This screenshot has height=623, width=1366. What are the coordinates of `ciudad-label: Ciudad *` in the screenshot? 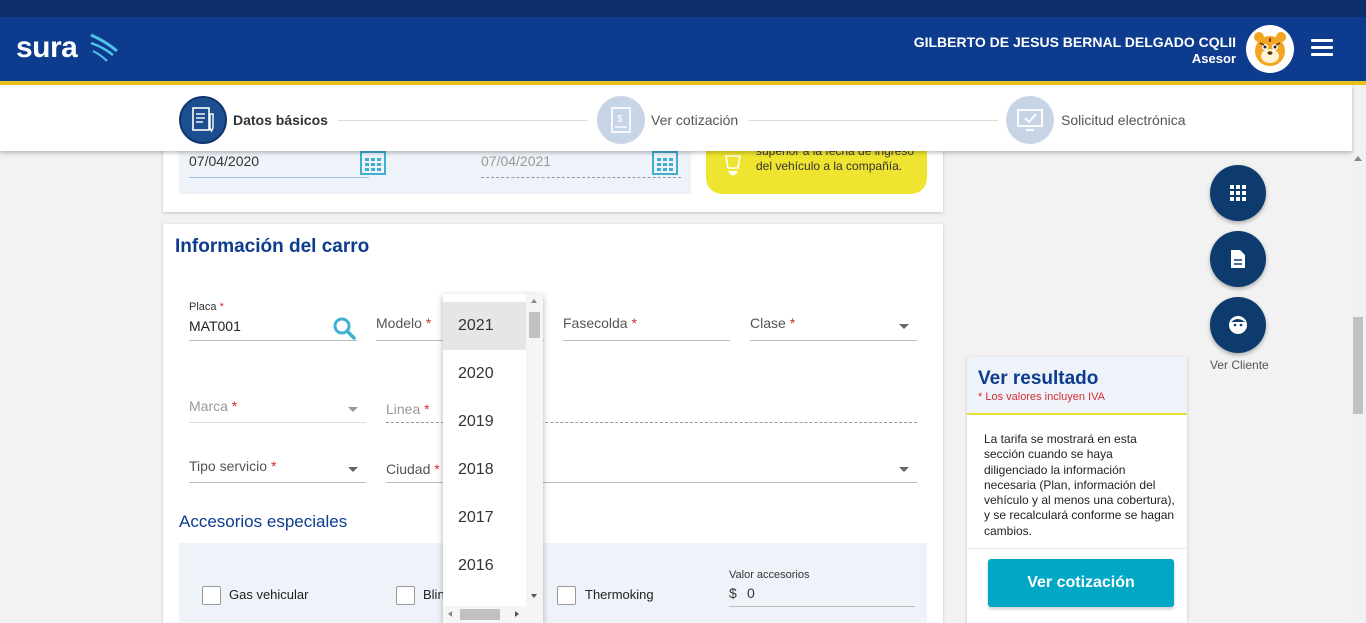 It's located at (413, 469).